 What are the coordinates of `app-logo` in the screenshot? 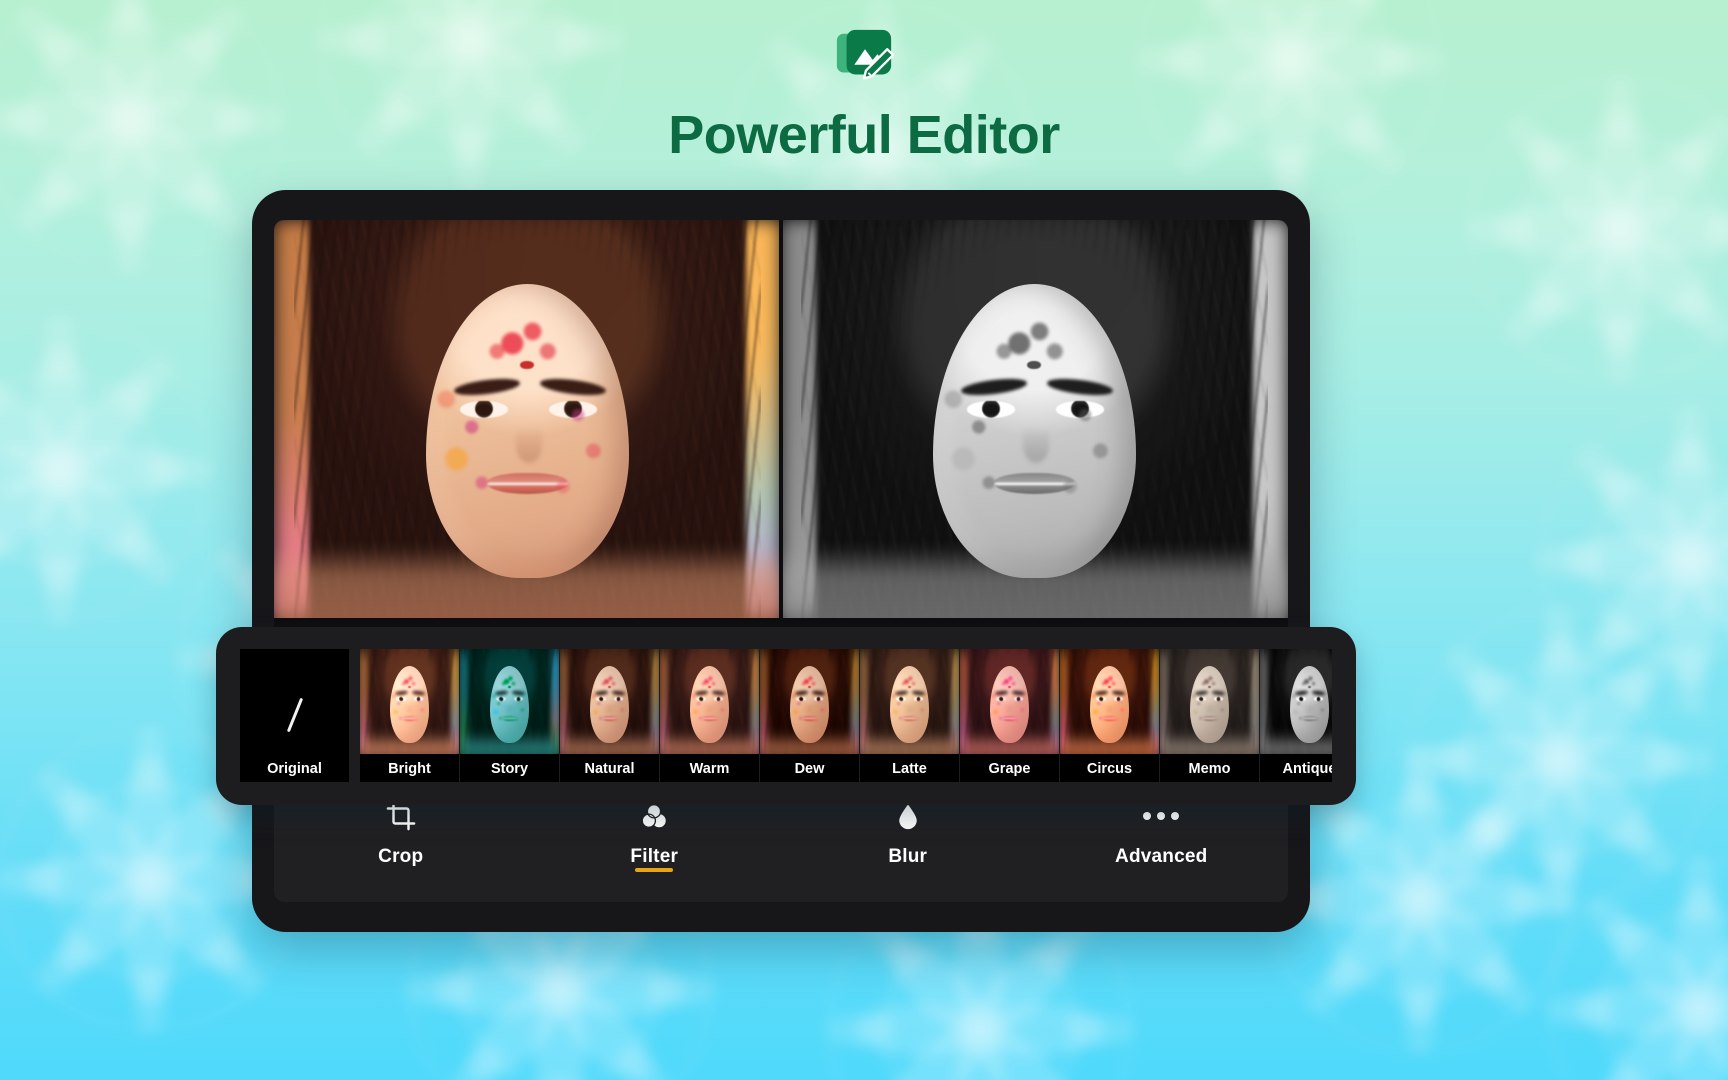 It's located at (864, 57).